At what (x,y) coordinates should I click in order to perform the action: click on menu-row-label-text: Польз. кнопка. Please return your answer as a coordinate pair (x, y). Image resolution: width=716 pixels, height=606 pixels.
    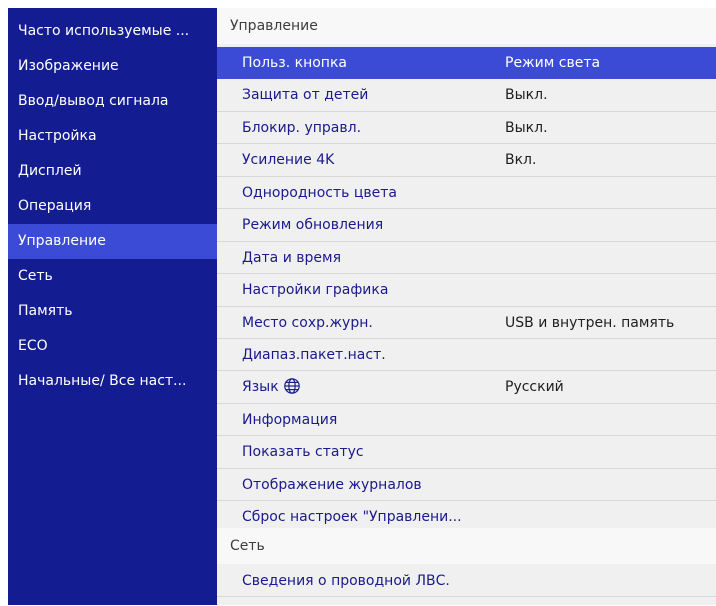
    Looking at the image, I should click on (294, 63).